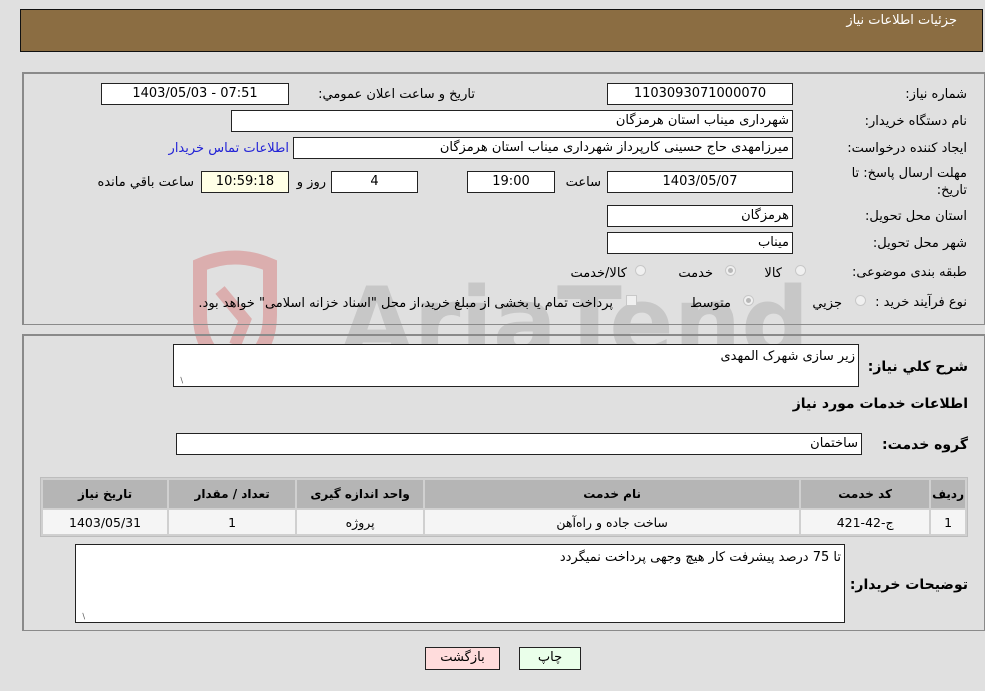 This screenshot has height=691, width=985. What do you see at coordinates (195, 94) in the screenshot?
I see `announce-datetime-field: 1403/05/03 - 07:51` at bounding box center [195, 94].